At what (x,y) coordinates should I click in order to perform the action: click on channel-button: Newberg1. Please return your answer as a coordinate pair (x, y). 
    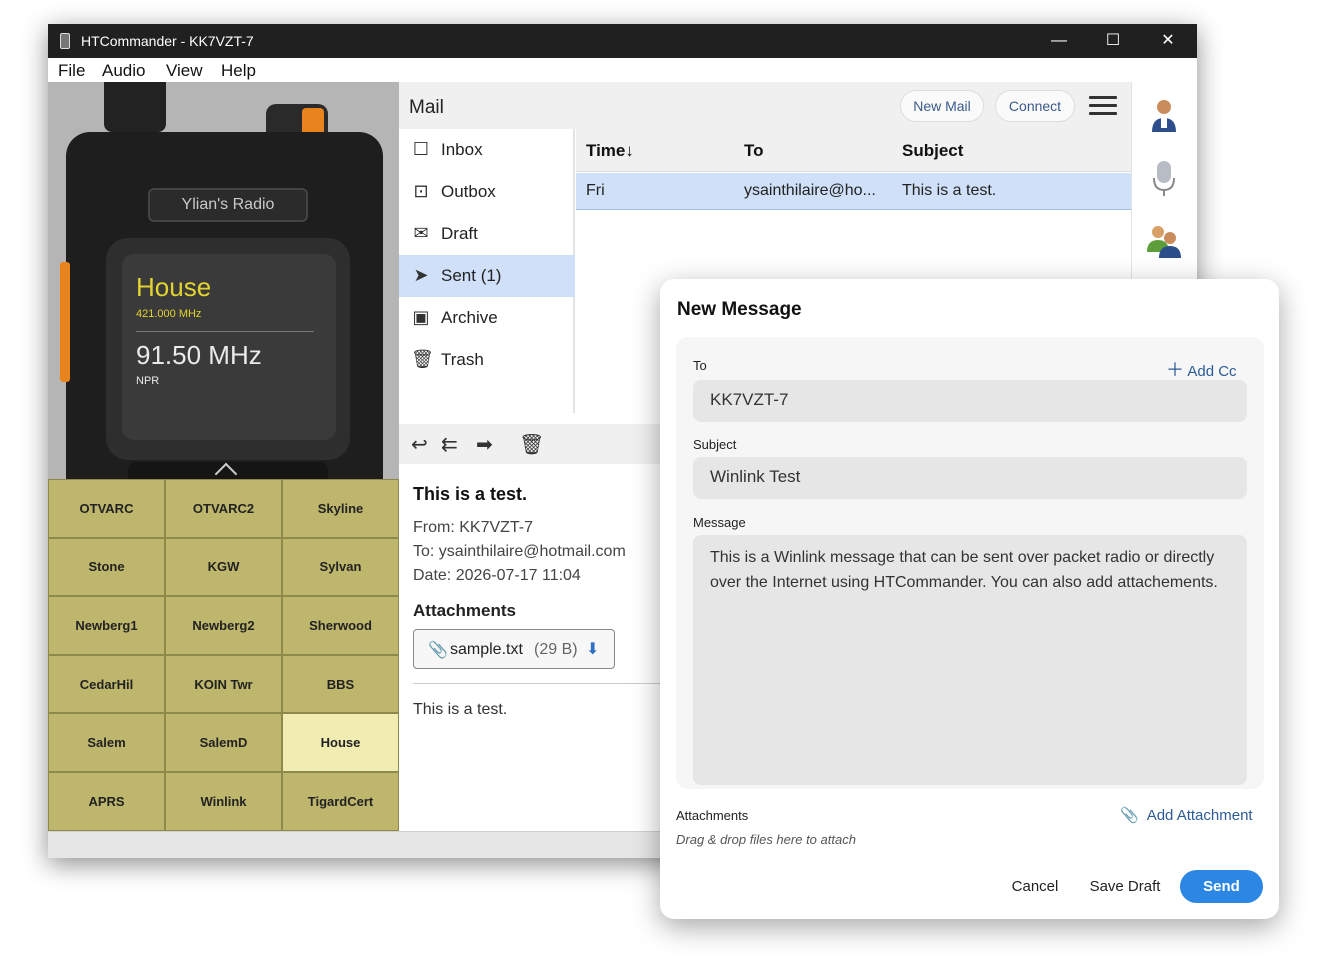
    Looking at the image, I should click on (106, 625).